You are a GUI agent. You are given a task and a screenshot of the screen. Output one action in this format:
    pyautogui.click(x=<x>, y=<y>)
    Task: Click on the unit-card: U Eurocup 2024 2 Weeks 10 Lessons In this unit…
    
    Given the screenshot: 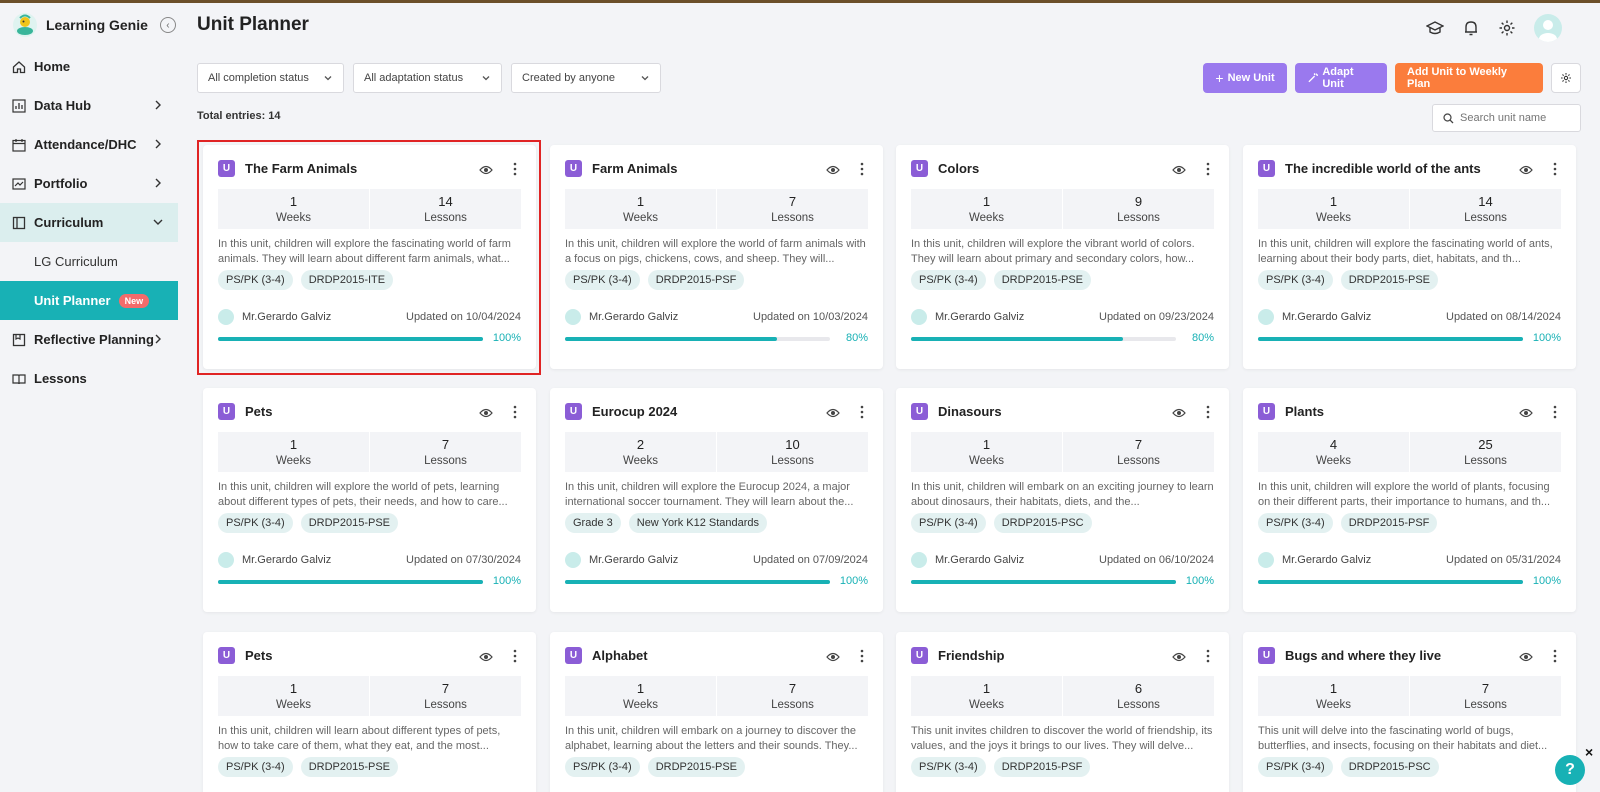 What is the action you would take?
    pyautogui.click(x=716, y=500)
    